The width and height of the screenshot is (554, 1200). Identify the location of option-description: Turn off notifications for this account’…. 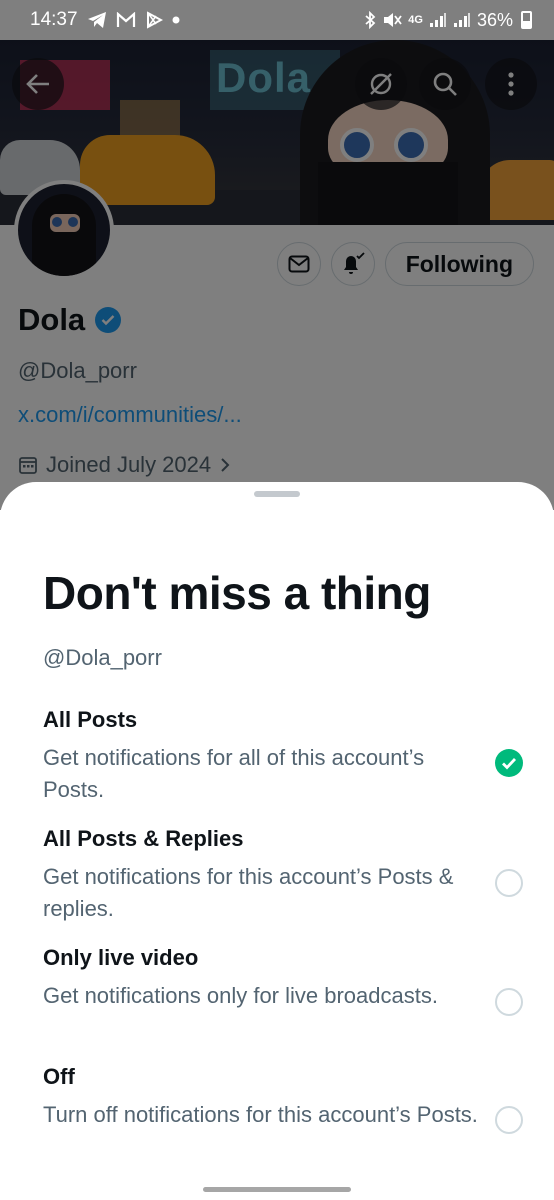
(260, 1114).